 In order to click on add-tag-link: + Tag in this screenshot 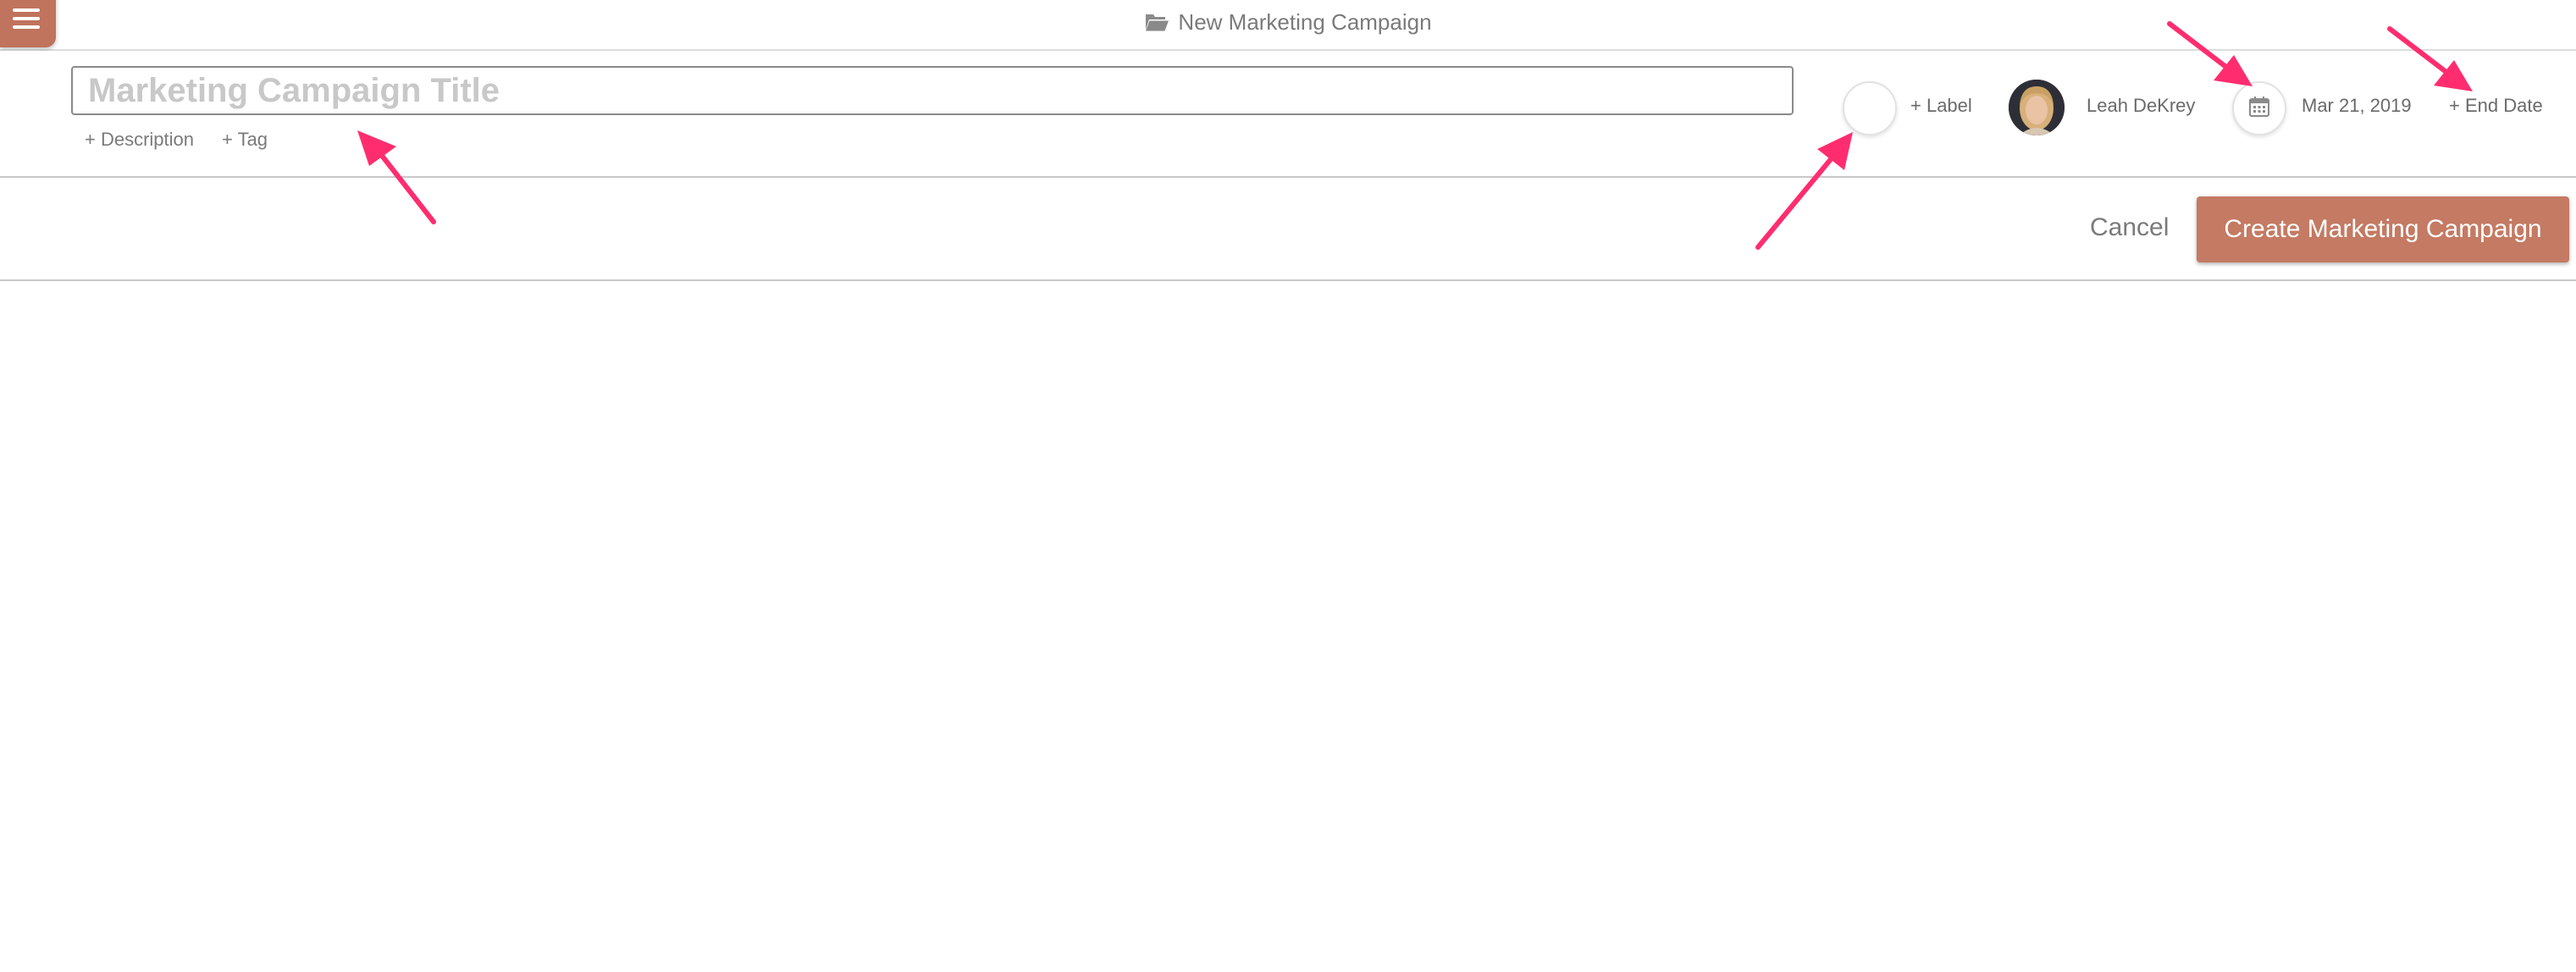, I will do `click(245, 140)`.